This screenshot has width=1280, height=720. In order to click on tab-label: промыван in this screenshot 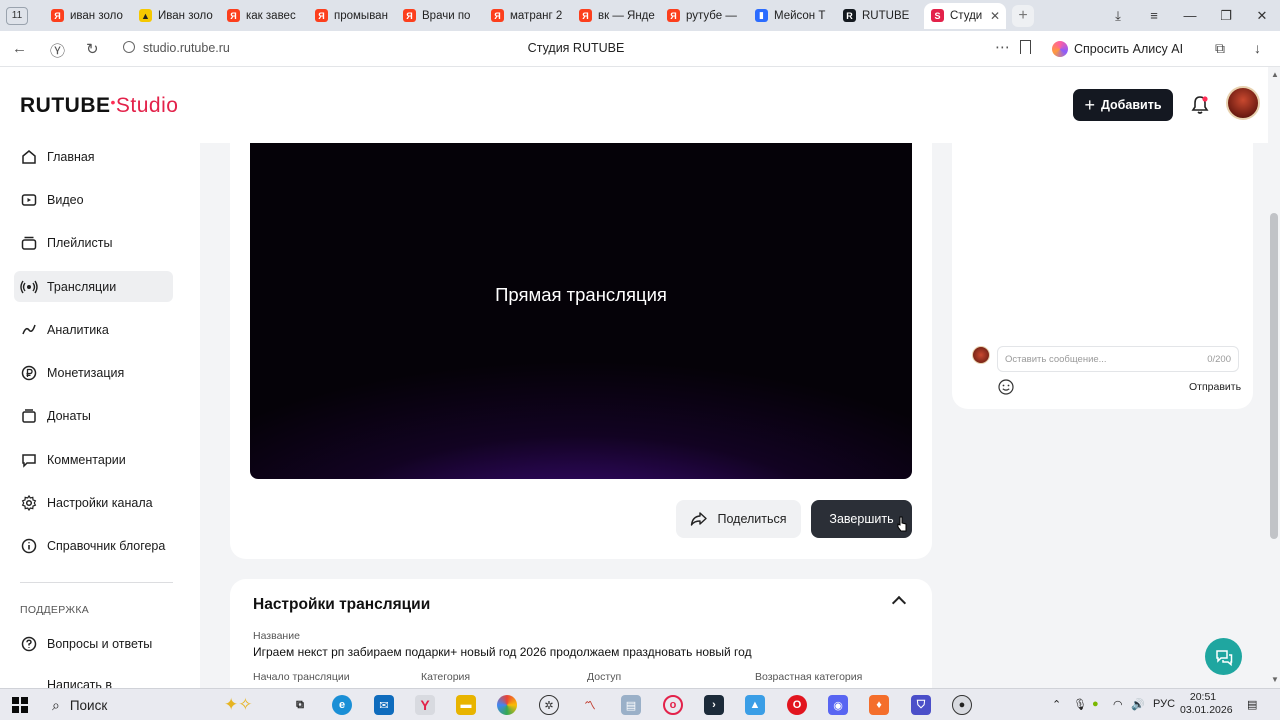, I will do `click(361, 15)`.